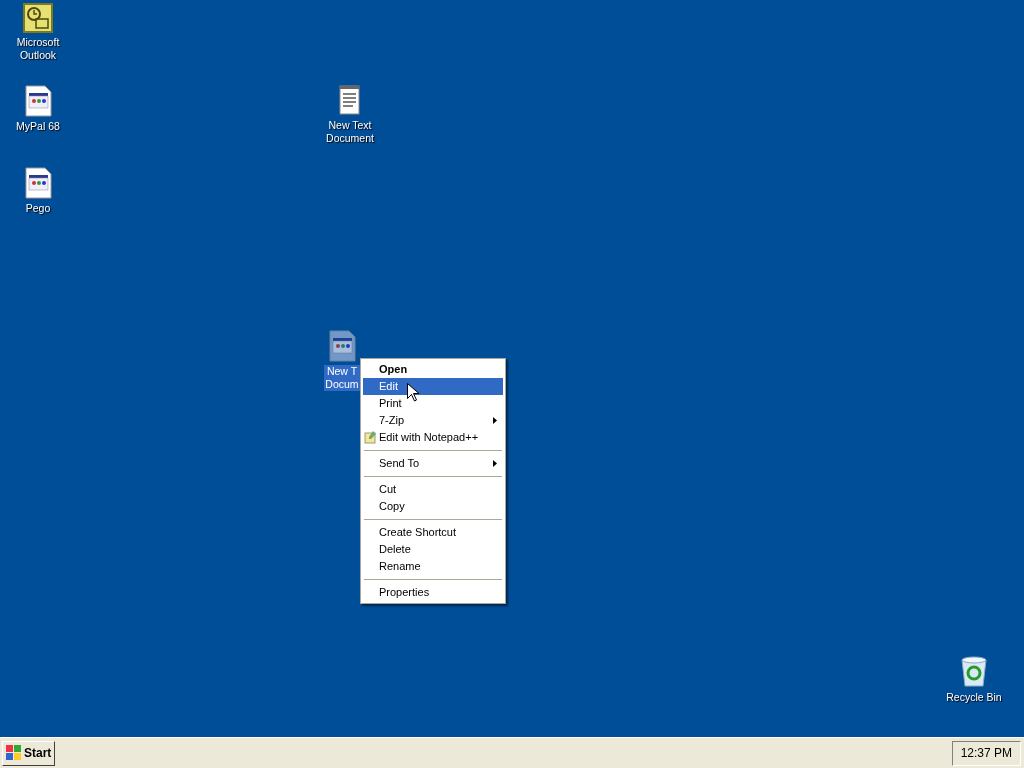  What do you see at coordinates (38, 208) in the screenshot?
I see `icon-label: Pego` at bounding box center [38, 208].